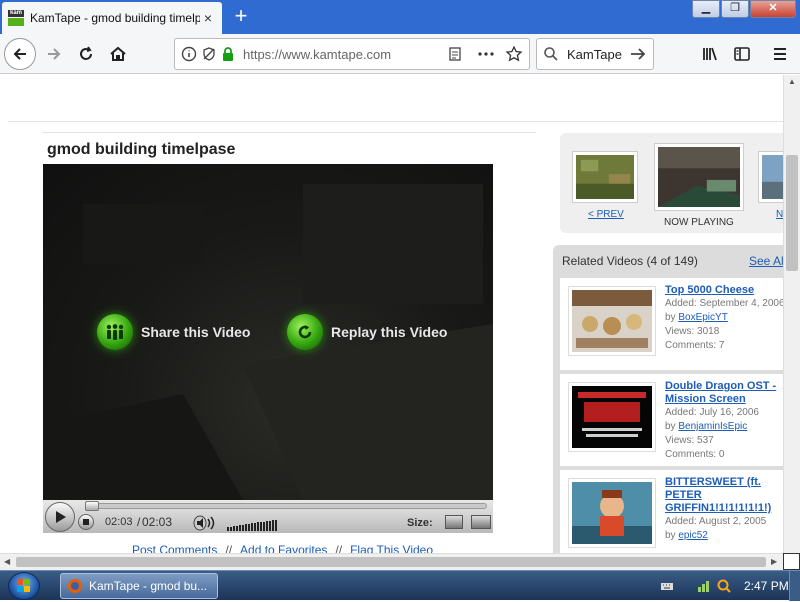 This screenshot has height=602, width=800. I want to click on minimize-button: ▁, so click(706, 9).